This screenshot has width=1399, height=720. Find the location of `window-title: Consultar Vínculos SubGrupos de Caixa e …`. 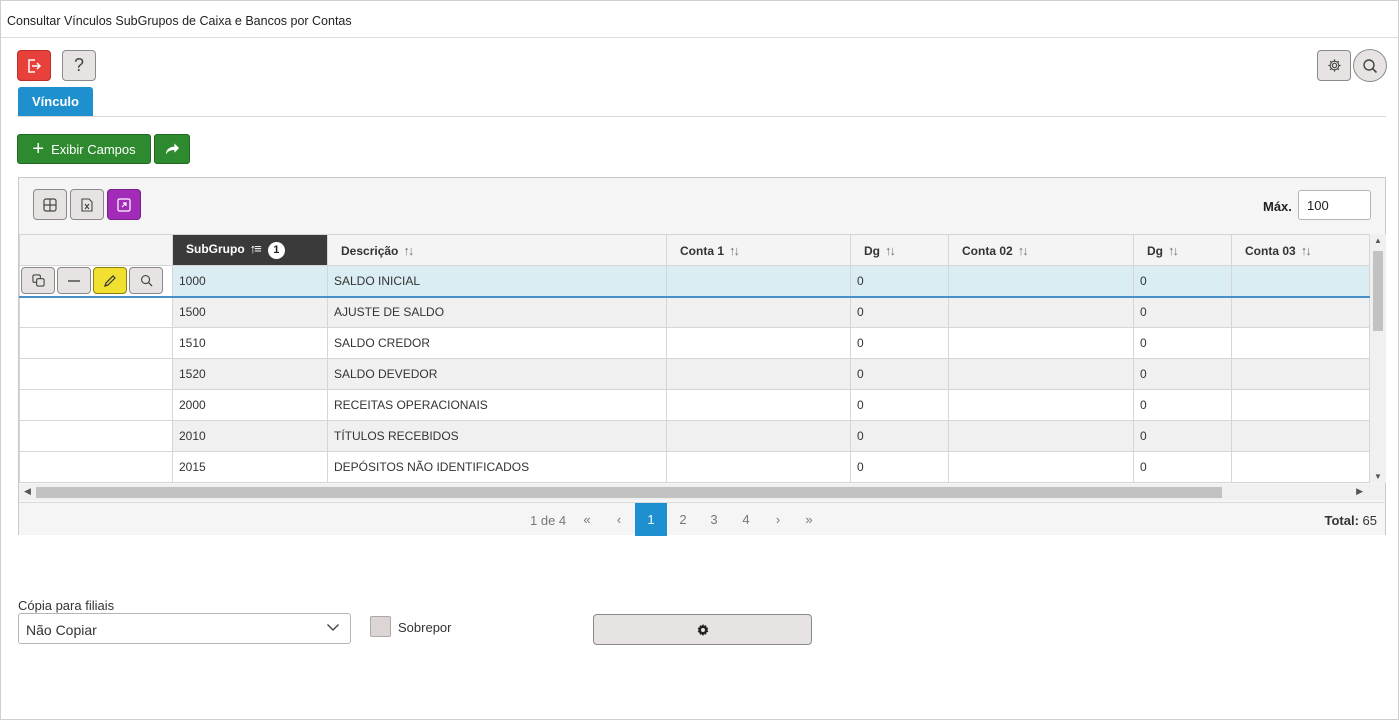

window-title: Consultar Vínculos SubGrupos de Caixa e … is located at coordinates (699, 19).